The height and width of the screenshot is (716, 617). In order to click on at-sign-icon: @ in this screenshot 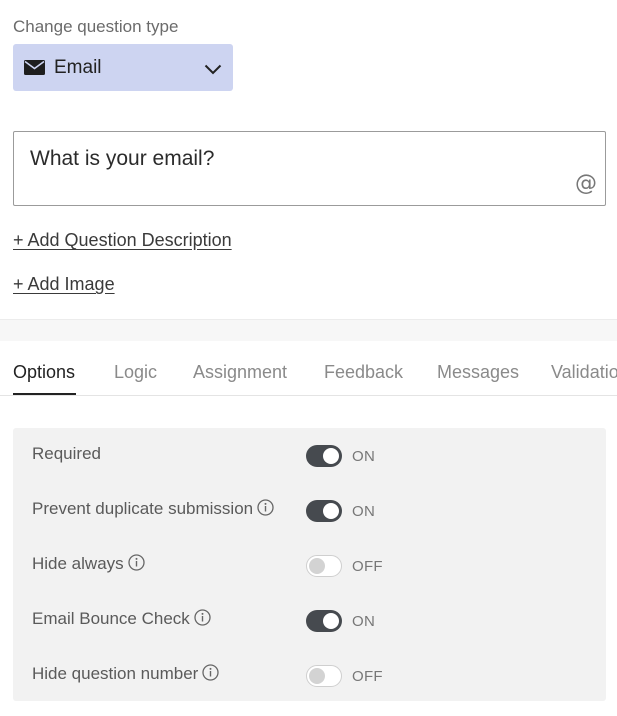, I will do `click(586, 183)`.